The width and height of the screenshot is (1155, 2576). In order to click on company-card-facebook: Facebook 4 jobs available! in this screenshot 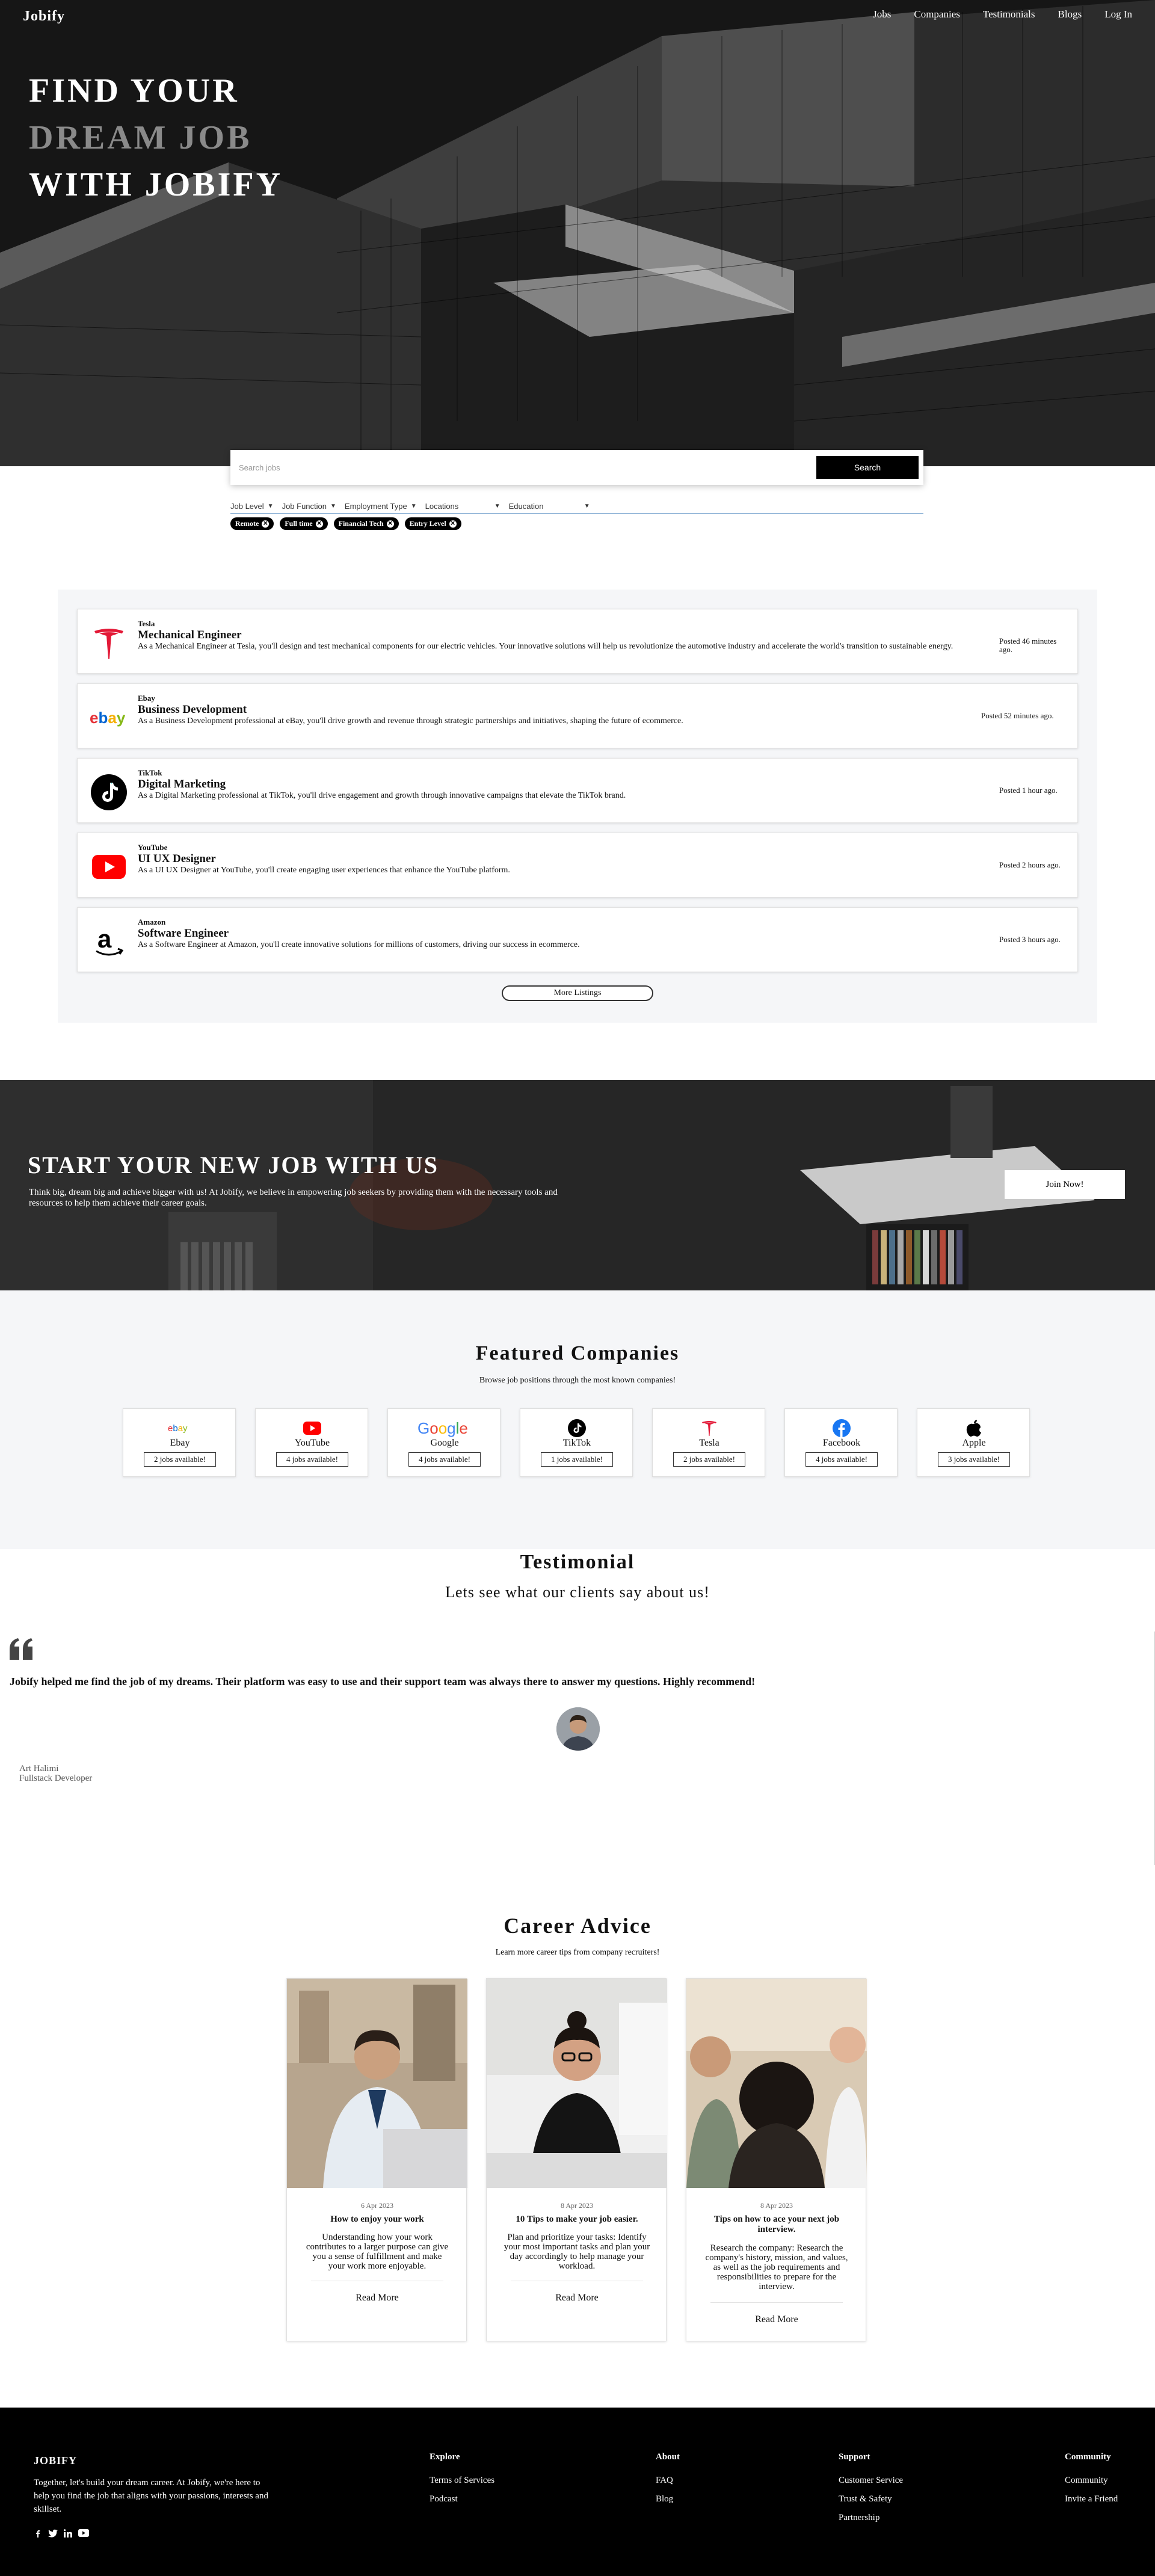, I will do `click(841, 1442)`.